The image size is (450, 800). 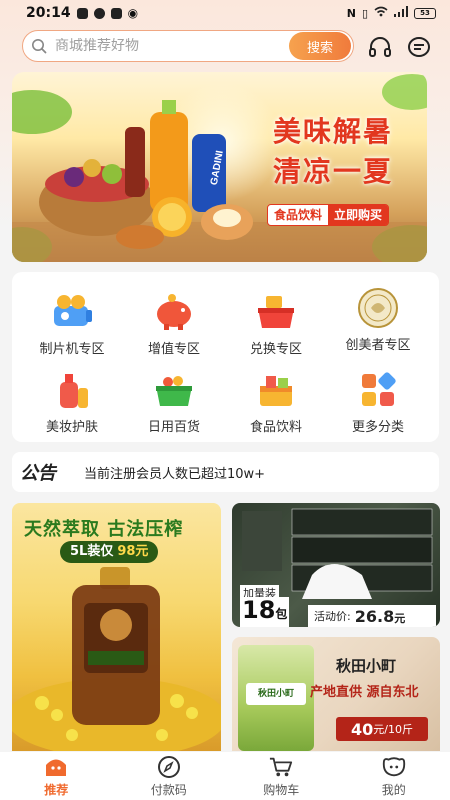 I want to click on announcement-logo: 公告, so click(x=38, y=473).